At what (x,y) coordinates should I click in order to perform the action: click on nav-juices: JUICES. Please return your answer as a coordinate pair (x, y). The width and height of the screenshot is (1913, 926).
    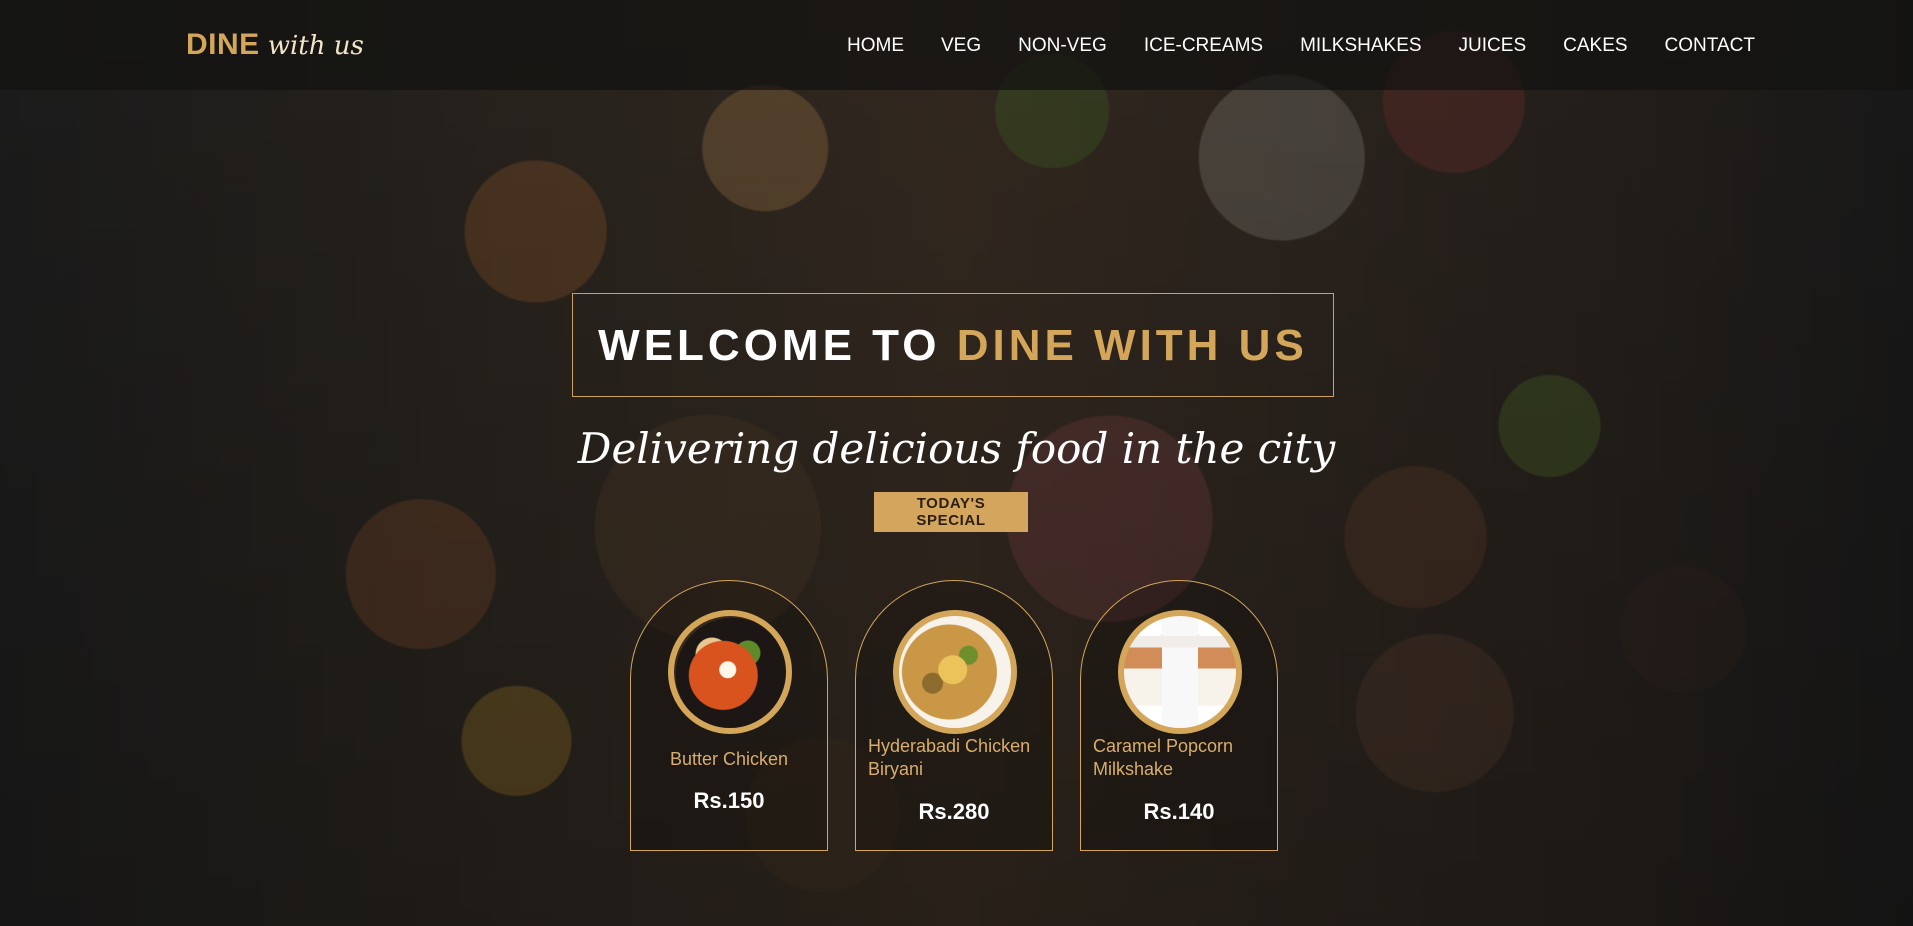
    Looking at the image, I should click on (1493, 46).